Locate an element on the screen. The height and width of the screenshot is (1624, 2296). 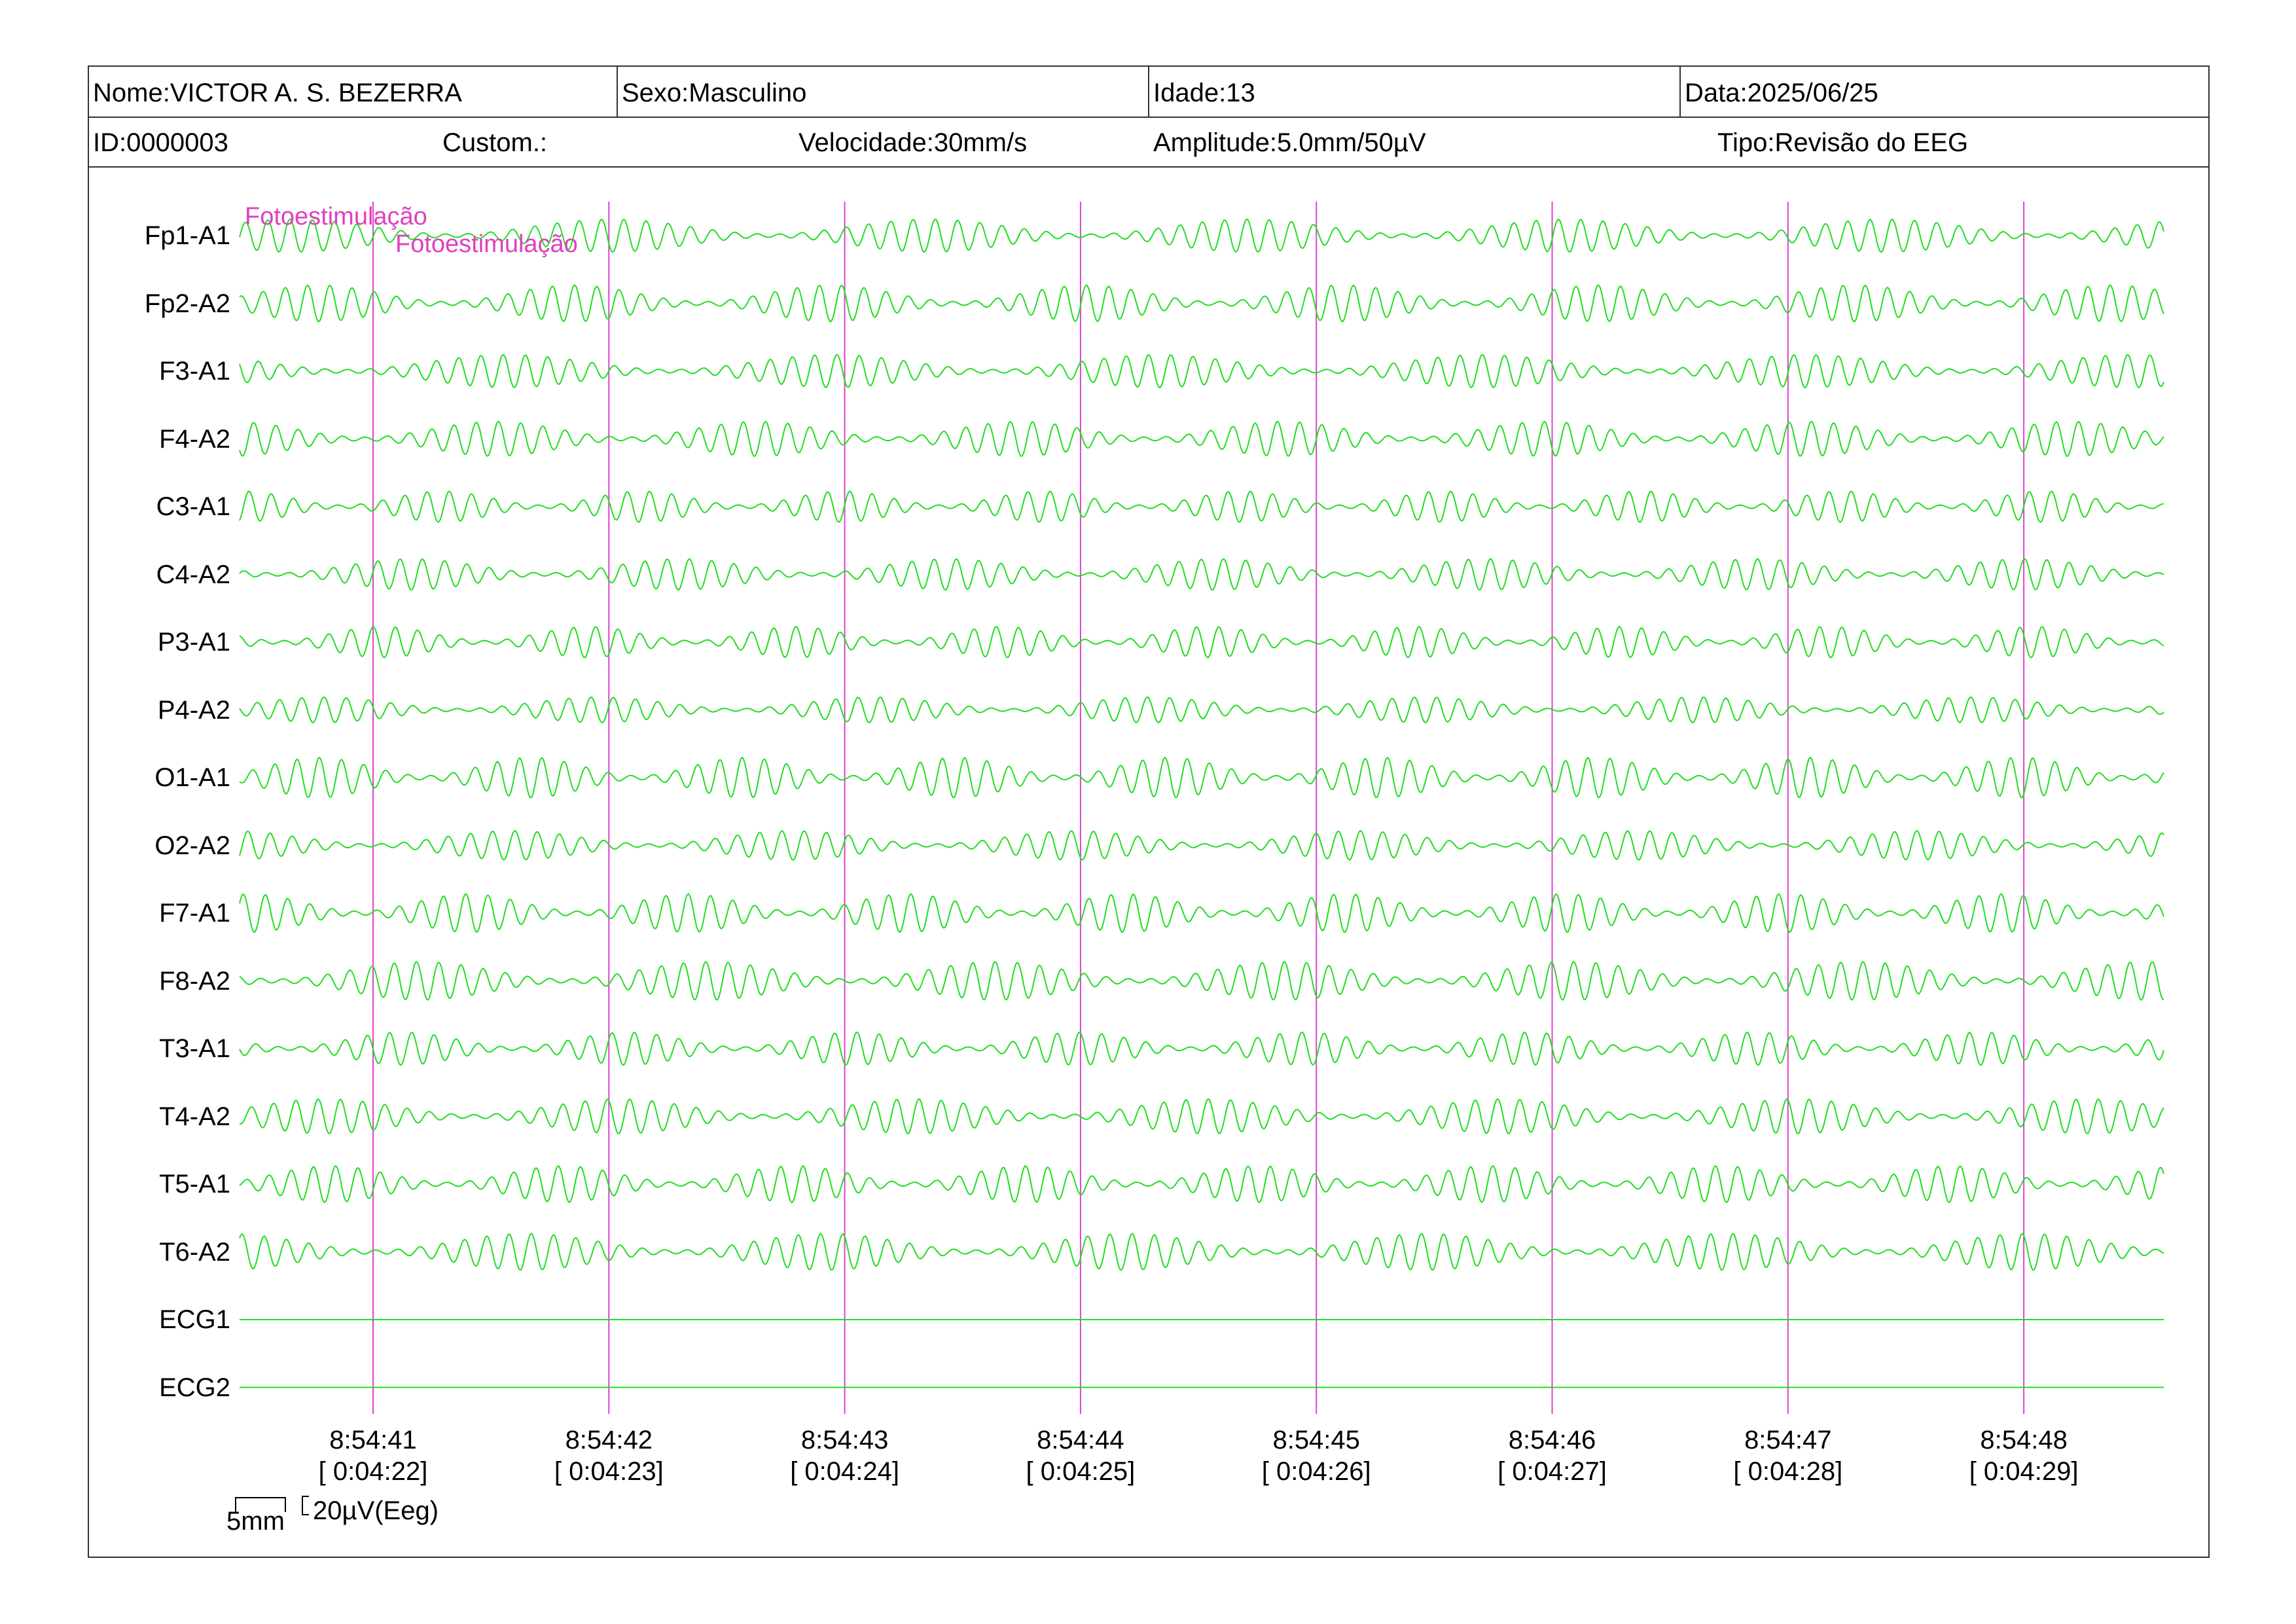
time-mark-elapsed: [ 0:04:27] is located at coordinates (1552, 1471).